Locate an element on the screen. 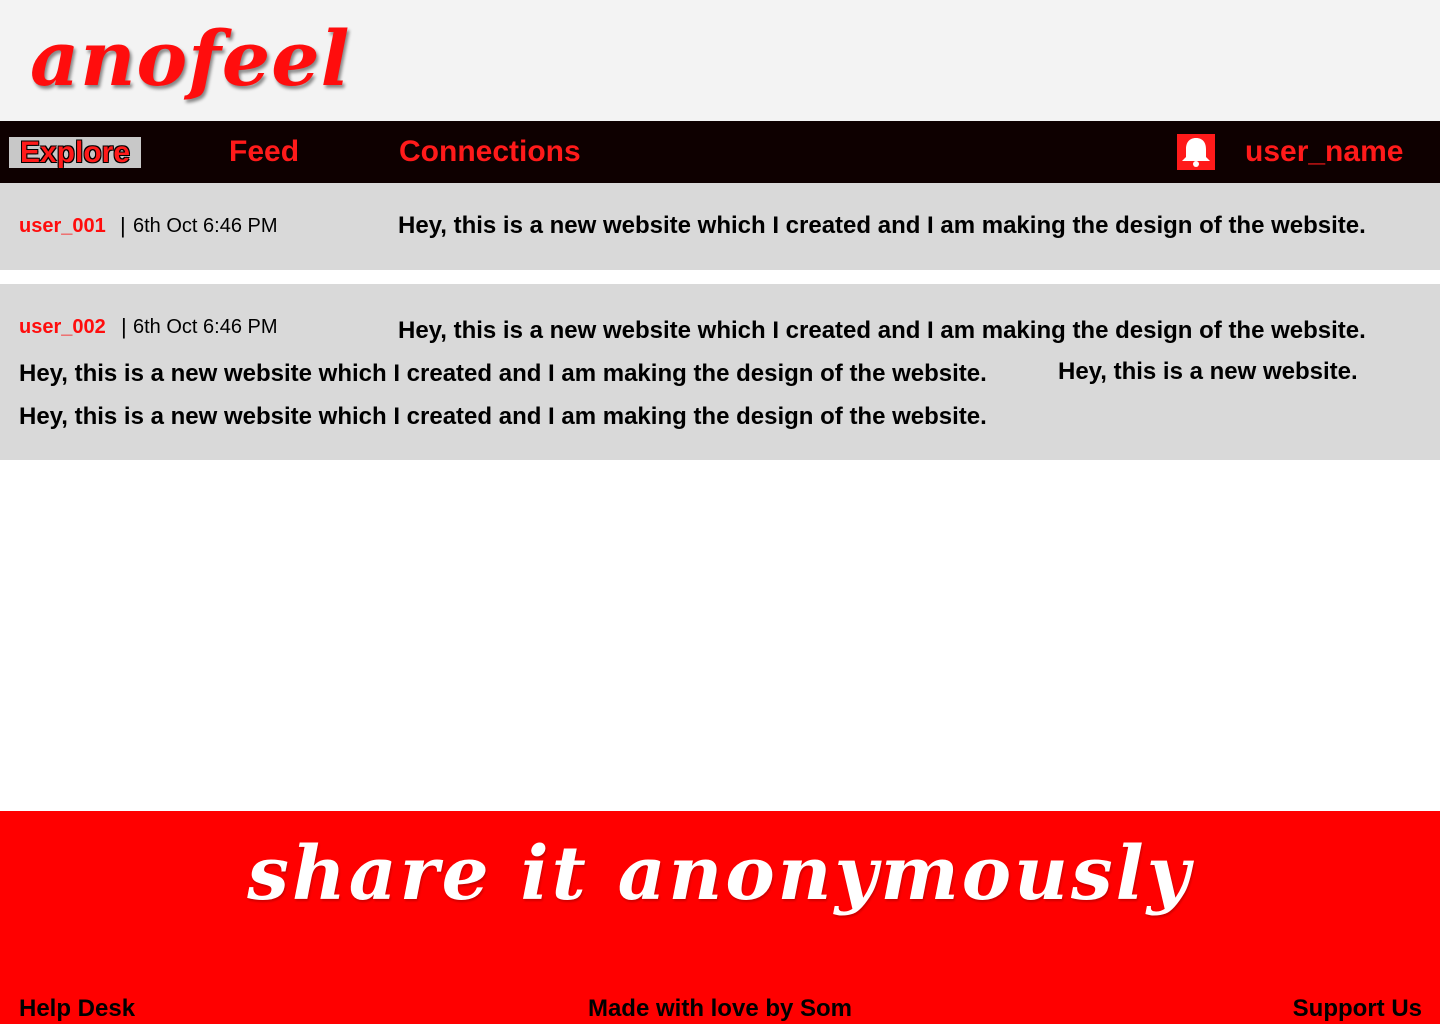 The image size is (1440, 1024). post-author: user_002 is located at coordinates (62, 327).